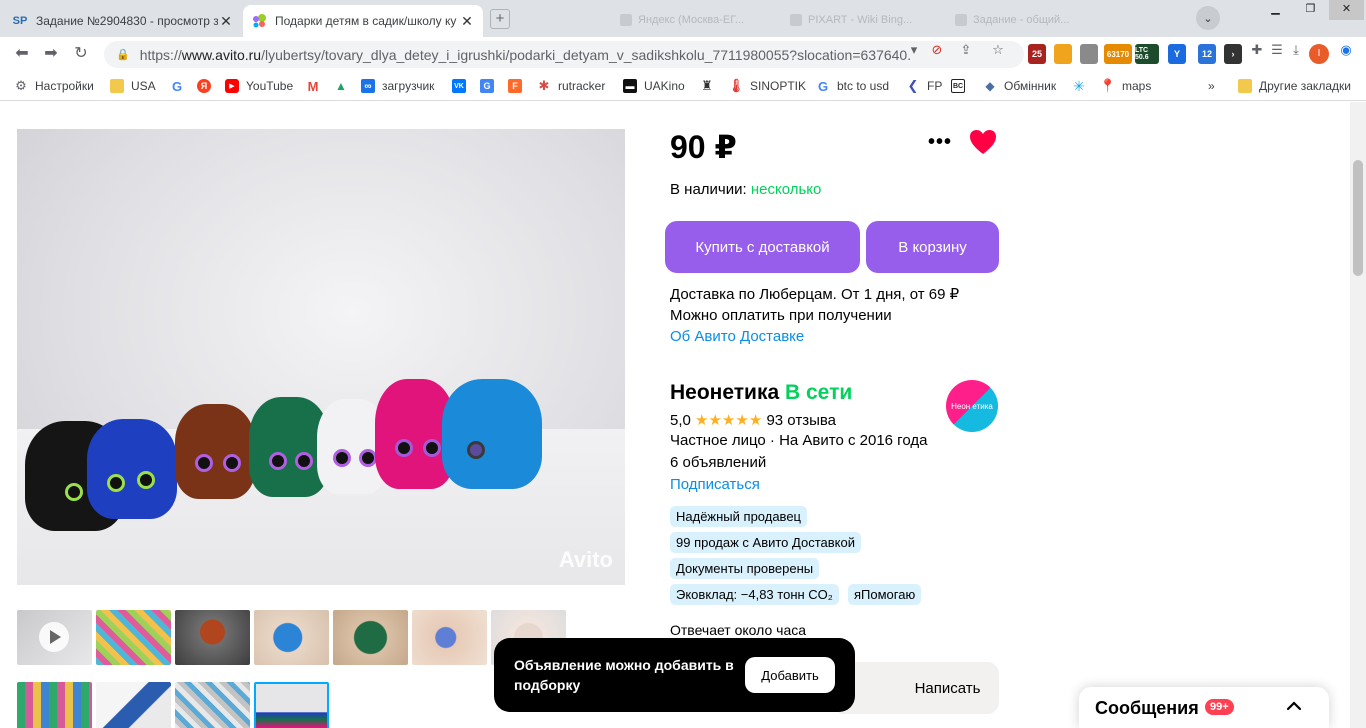  What do you see at coordinates (1233, 54) in the screenshot?
I see `extension-terminal-icon: ›` at bounding box center [1233, 54].